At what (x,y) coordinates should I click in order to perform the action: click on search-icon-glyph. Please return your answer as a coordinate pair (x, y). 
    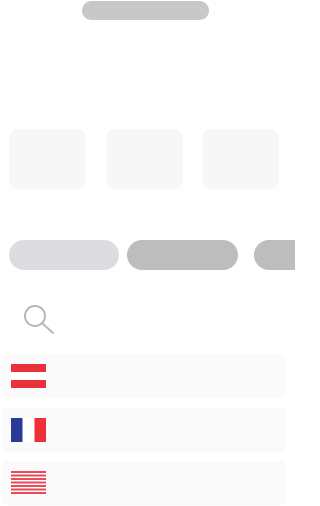
    Looking at the image, I should click on (39, 319).